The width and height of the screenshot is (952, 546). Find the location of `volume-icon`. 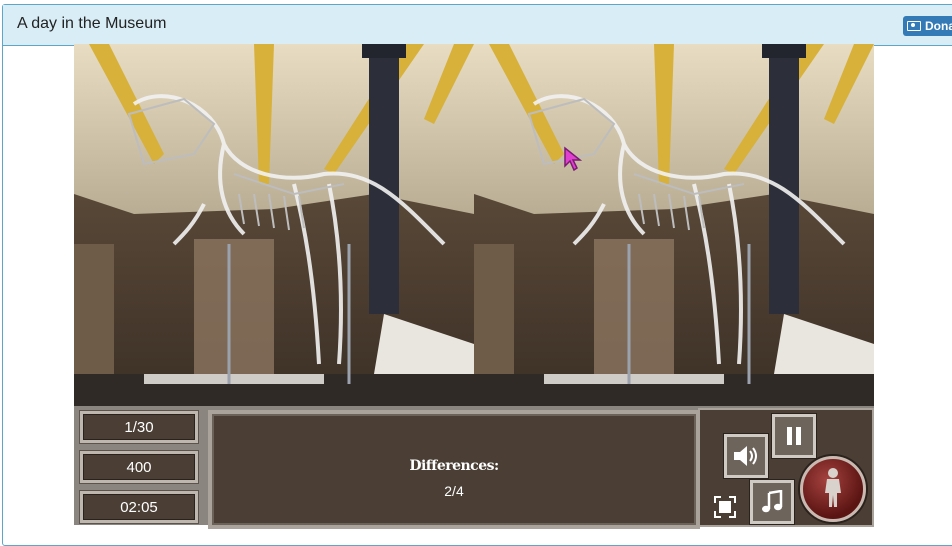

volume-icon is located at coordinates (745, 456).